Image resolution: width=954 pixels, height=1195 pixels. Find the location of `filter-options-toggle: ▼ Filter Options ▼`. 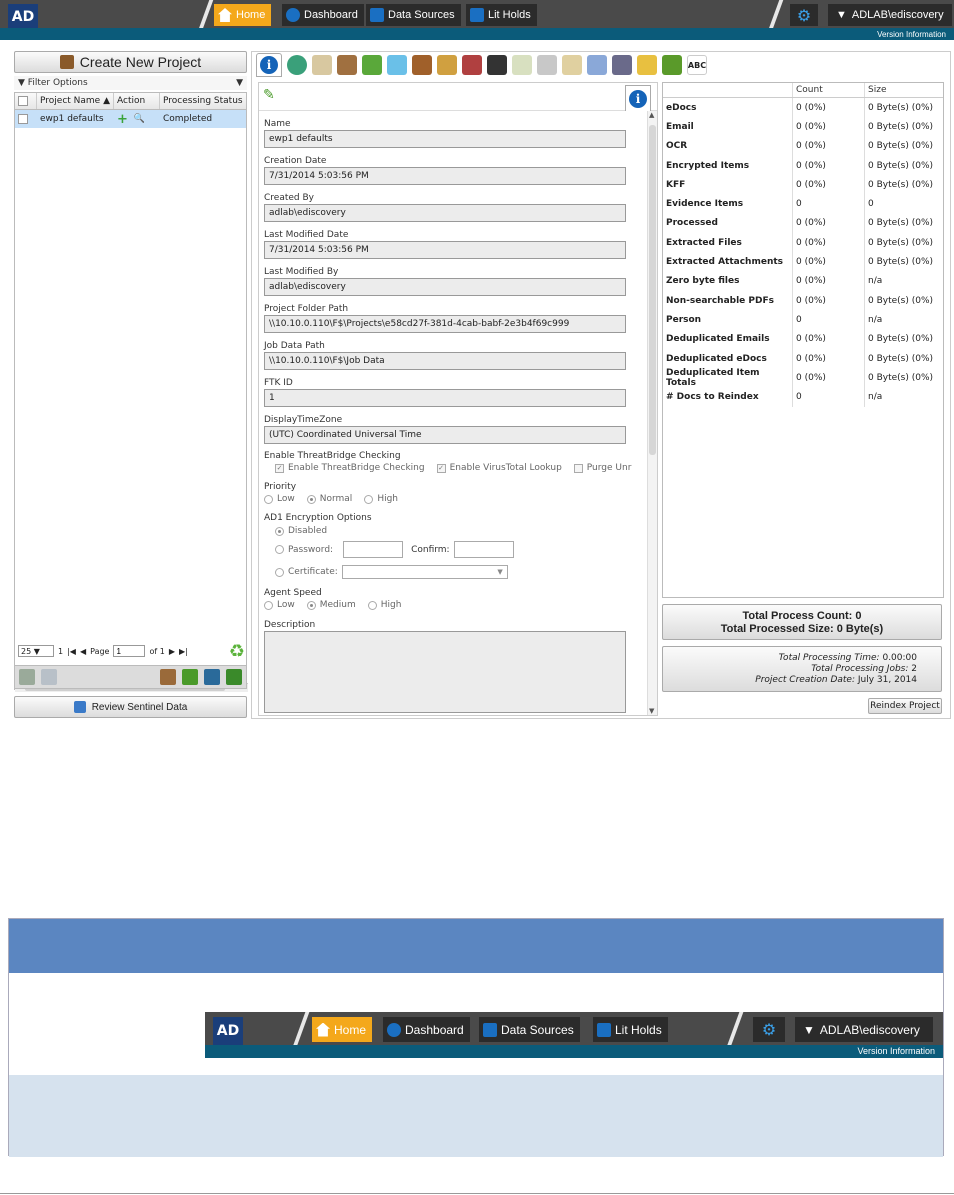

filter-options-toggle: ▼ Filter Options ▼ is located at coordinates (130, 83).